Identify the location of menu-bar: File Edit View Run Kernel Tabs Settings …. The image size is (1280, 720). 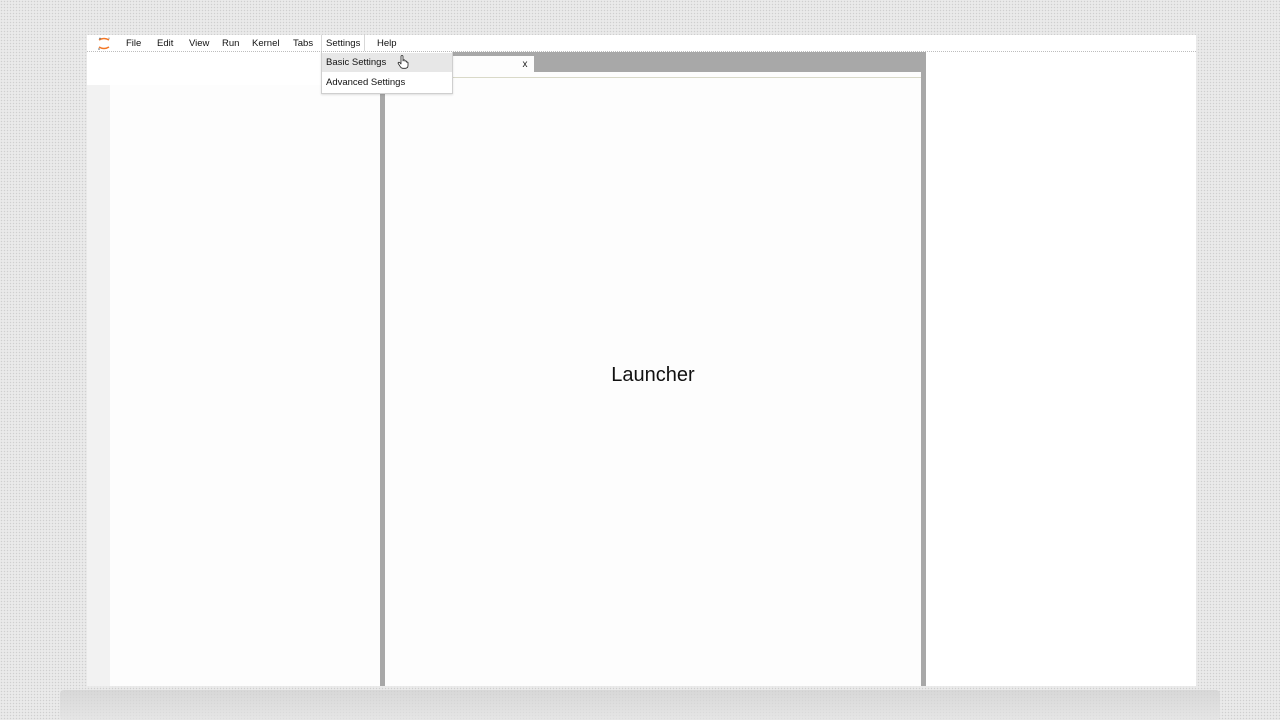
(641, 43).